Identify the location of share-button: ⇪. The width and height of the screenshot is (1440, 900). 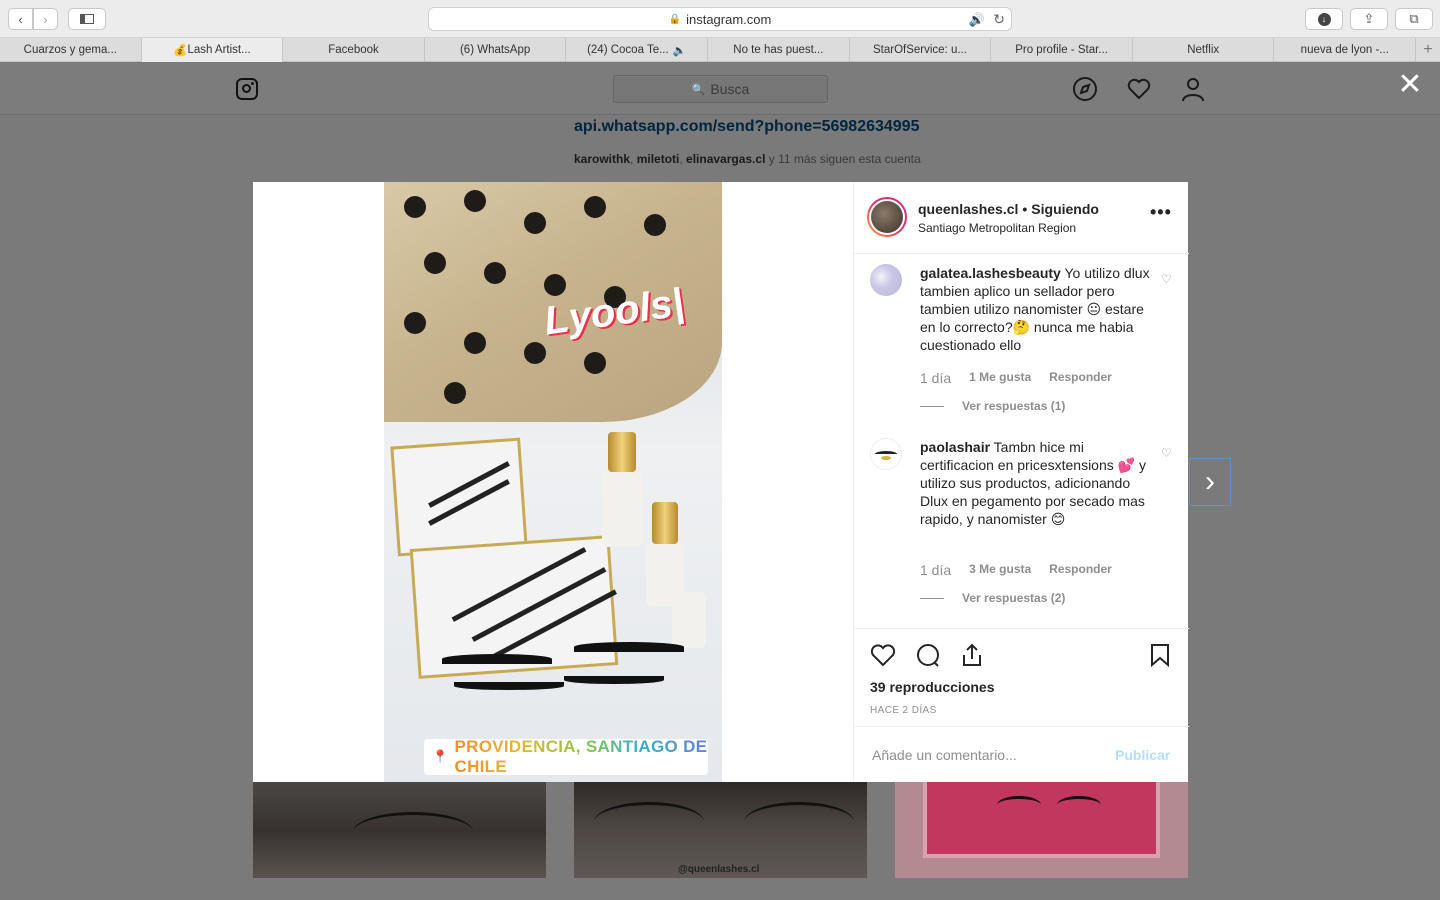
(1369, 19).